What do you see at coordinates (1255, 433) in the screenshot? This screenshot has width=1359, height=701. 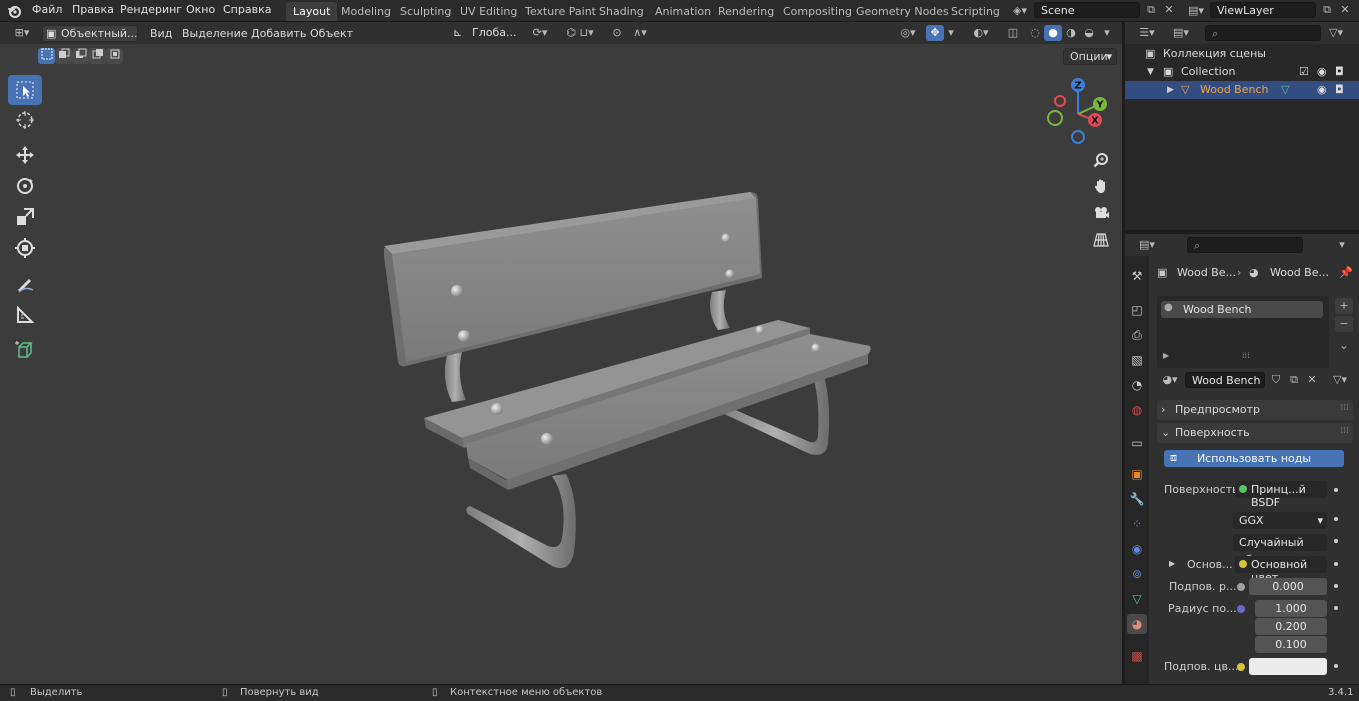 I see `surface-section-header: ⌄ Поверхность ⁞⁞⁞` at bounding box center [1255, 433].